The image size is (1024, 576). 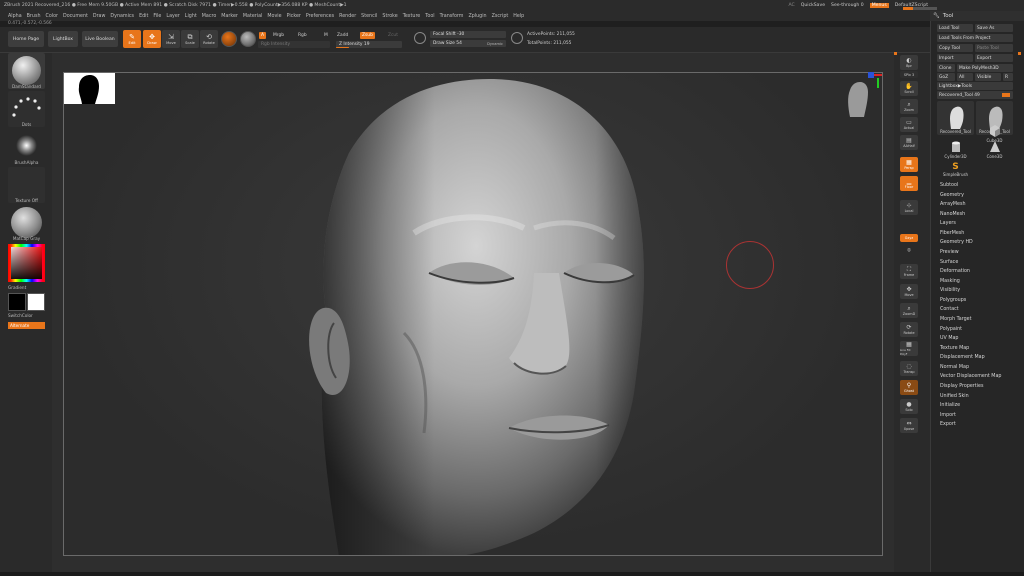 I want to click on subpalette-geometry: Geometry, so click(x=952, y=195).